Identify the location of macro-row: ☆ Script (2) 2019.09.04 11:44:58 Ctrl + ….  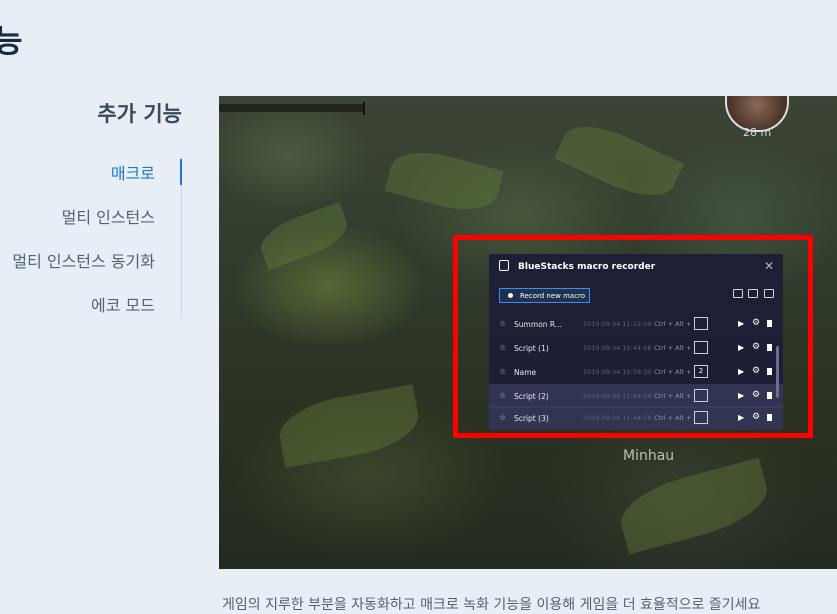
(636, 396).